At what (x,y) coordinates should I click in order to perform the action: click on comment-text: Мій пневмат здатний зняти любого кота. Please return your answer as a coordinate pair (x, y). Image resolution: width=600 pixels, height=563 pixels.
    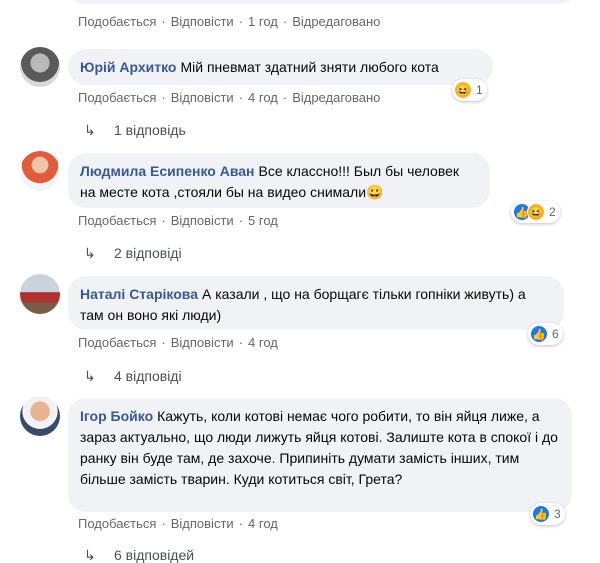
    Looking at the image, I should click on (309, 67).